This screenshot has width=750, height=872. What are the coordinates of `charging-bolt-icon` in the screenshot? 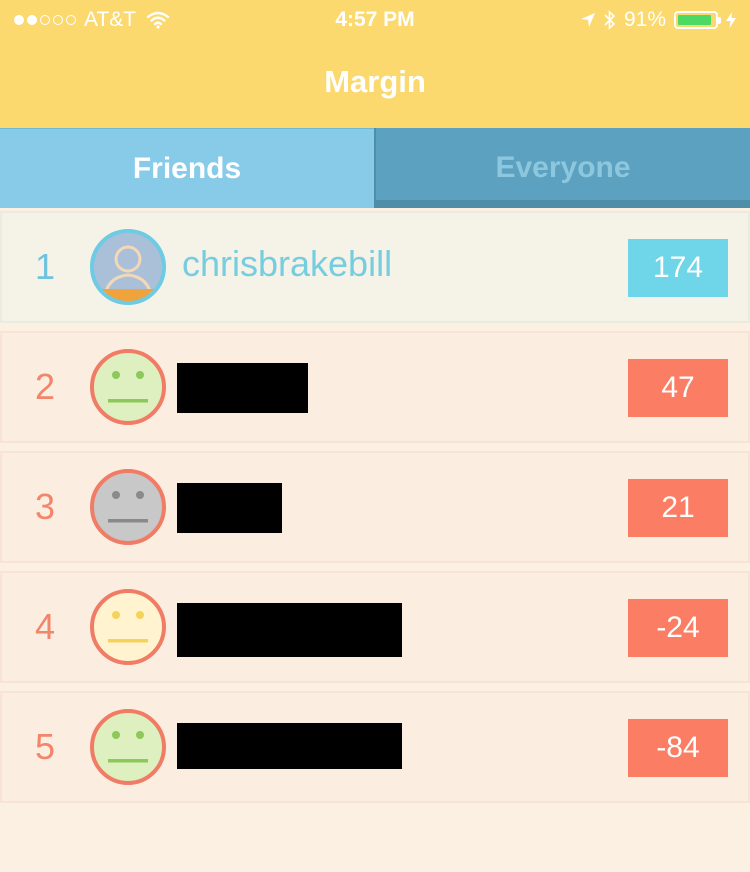 It's located at (731, 20).